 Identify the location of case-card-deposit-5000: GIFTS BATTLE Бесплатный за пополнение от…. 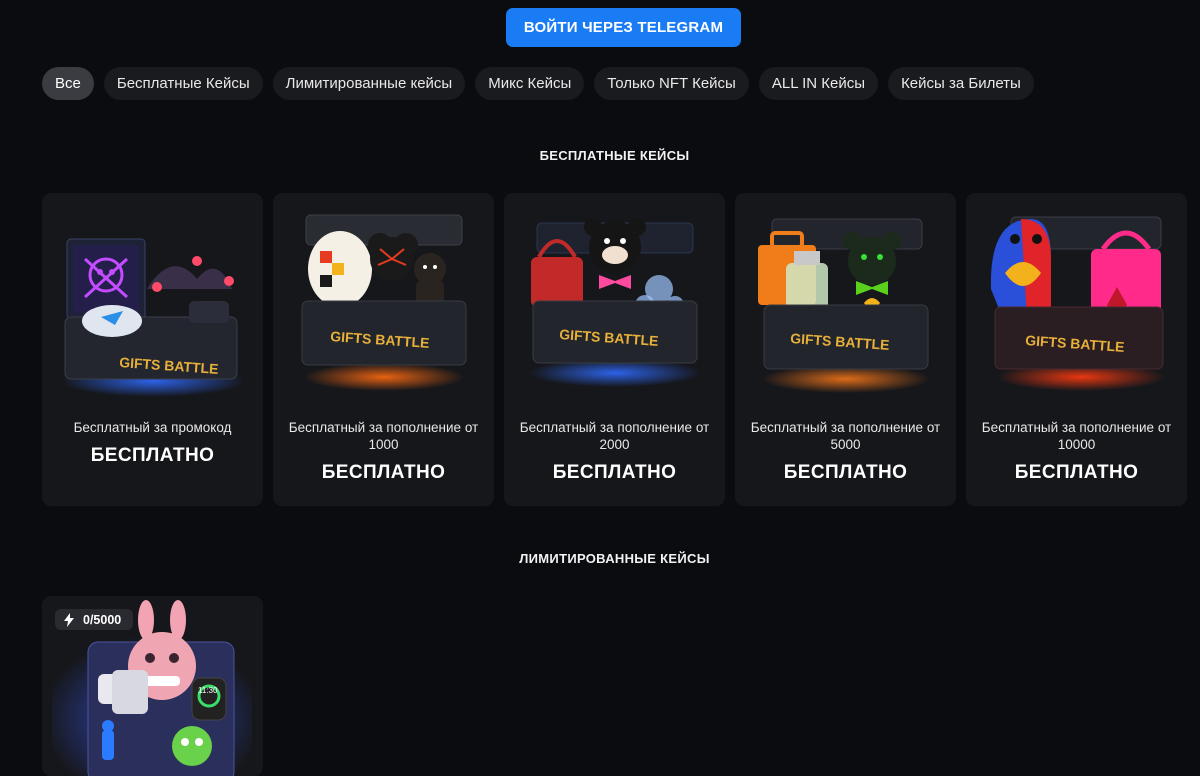
(845, 349).